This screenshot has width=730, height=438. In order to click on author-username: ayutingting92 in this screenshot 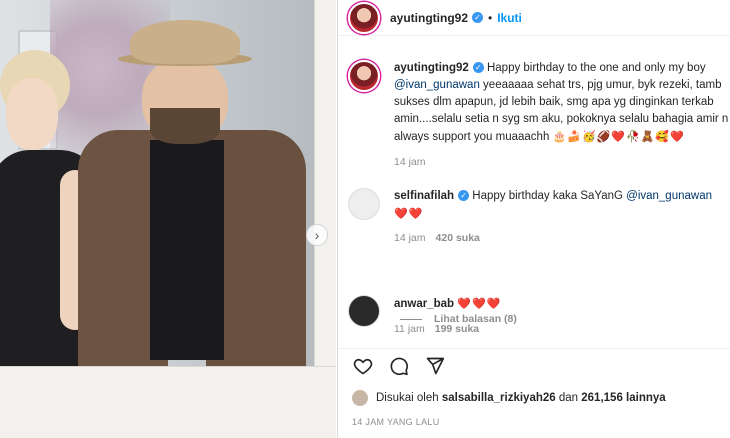, I will do `click(429, 18)`.